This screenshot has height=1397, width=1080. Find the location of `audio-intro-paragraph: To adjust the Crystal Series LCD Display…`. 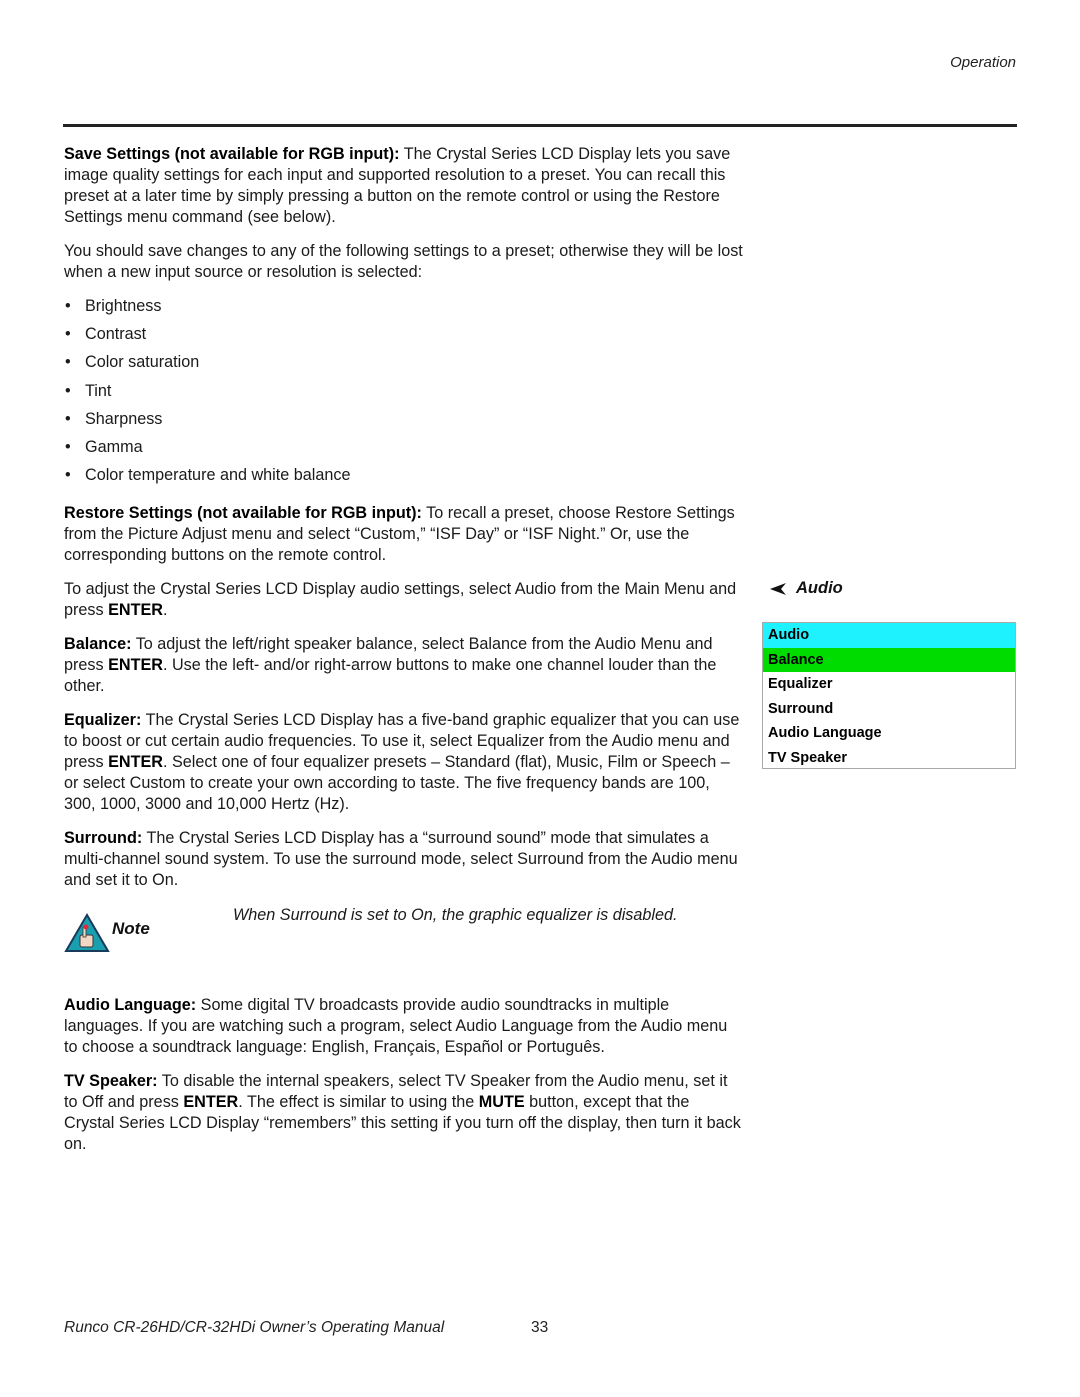

audio-intro-paragraph: To adjust the Crystal Series LCD Display… is located at coordinates (400, 600).